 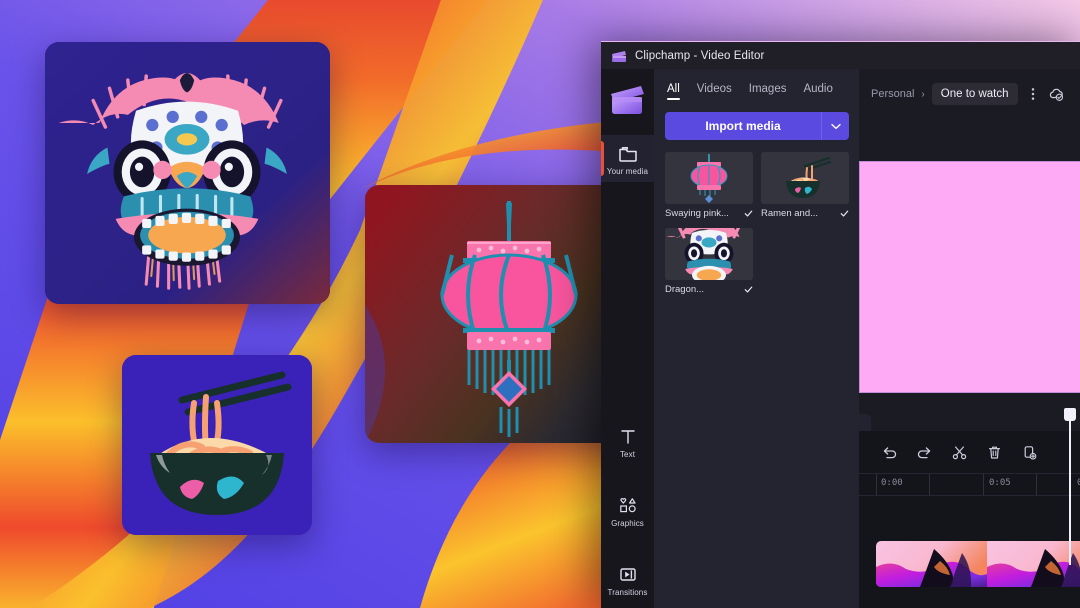 I want to click on window-title: Clipchamp - Video Editor, so click(x=700, y=55).